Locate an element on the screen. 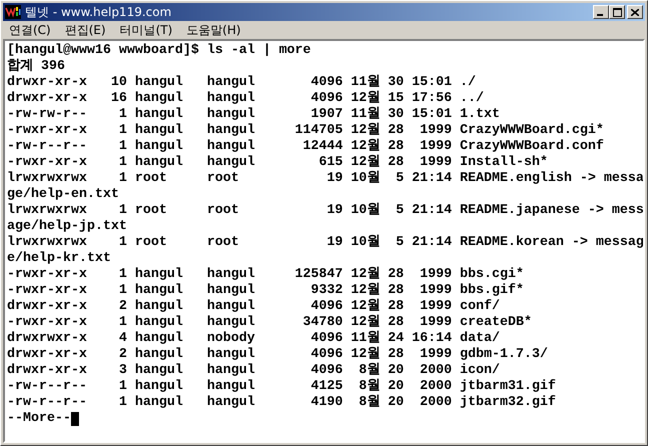 The width and height of the screenshot is (648, 446). terminal-line: e/help-kr.txt is located at coordinates (59, 259).